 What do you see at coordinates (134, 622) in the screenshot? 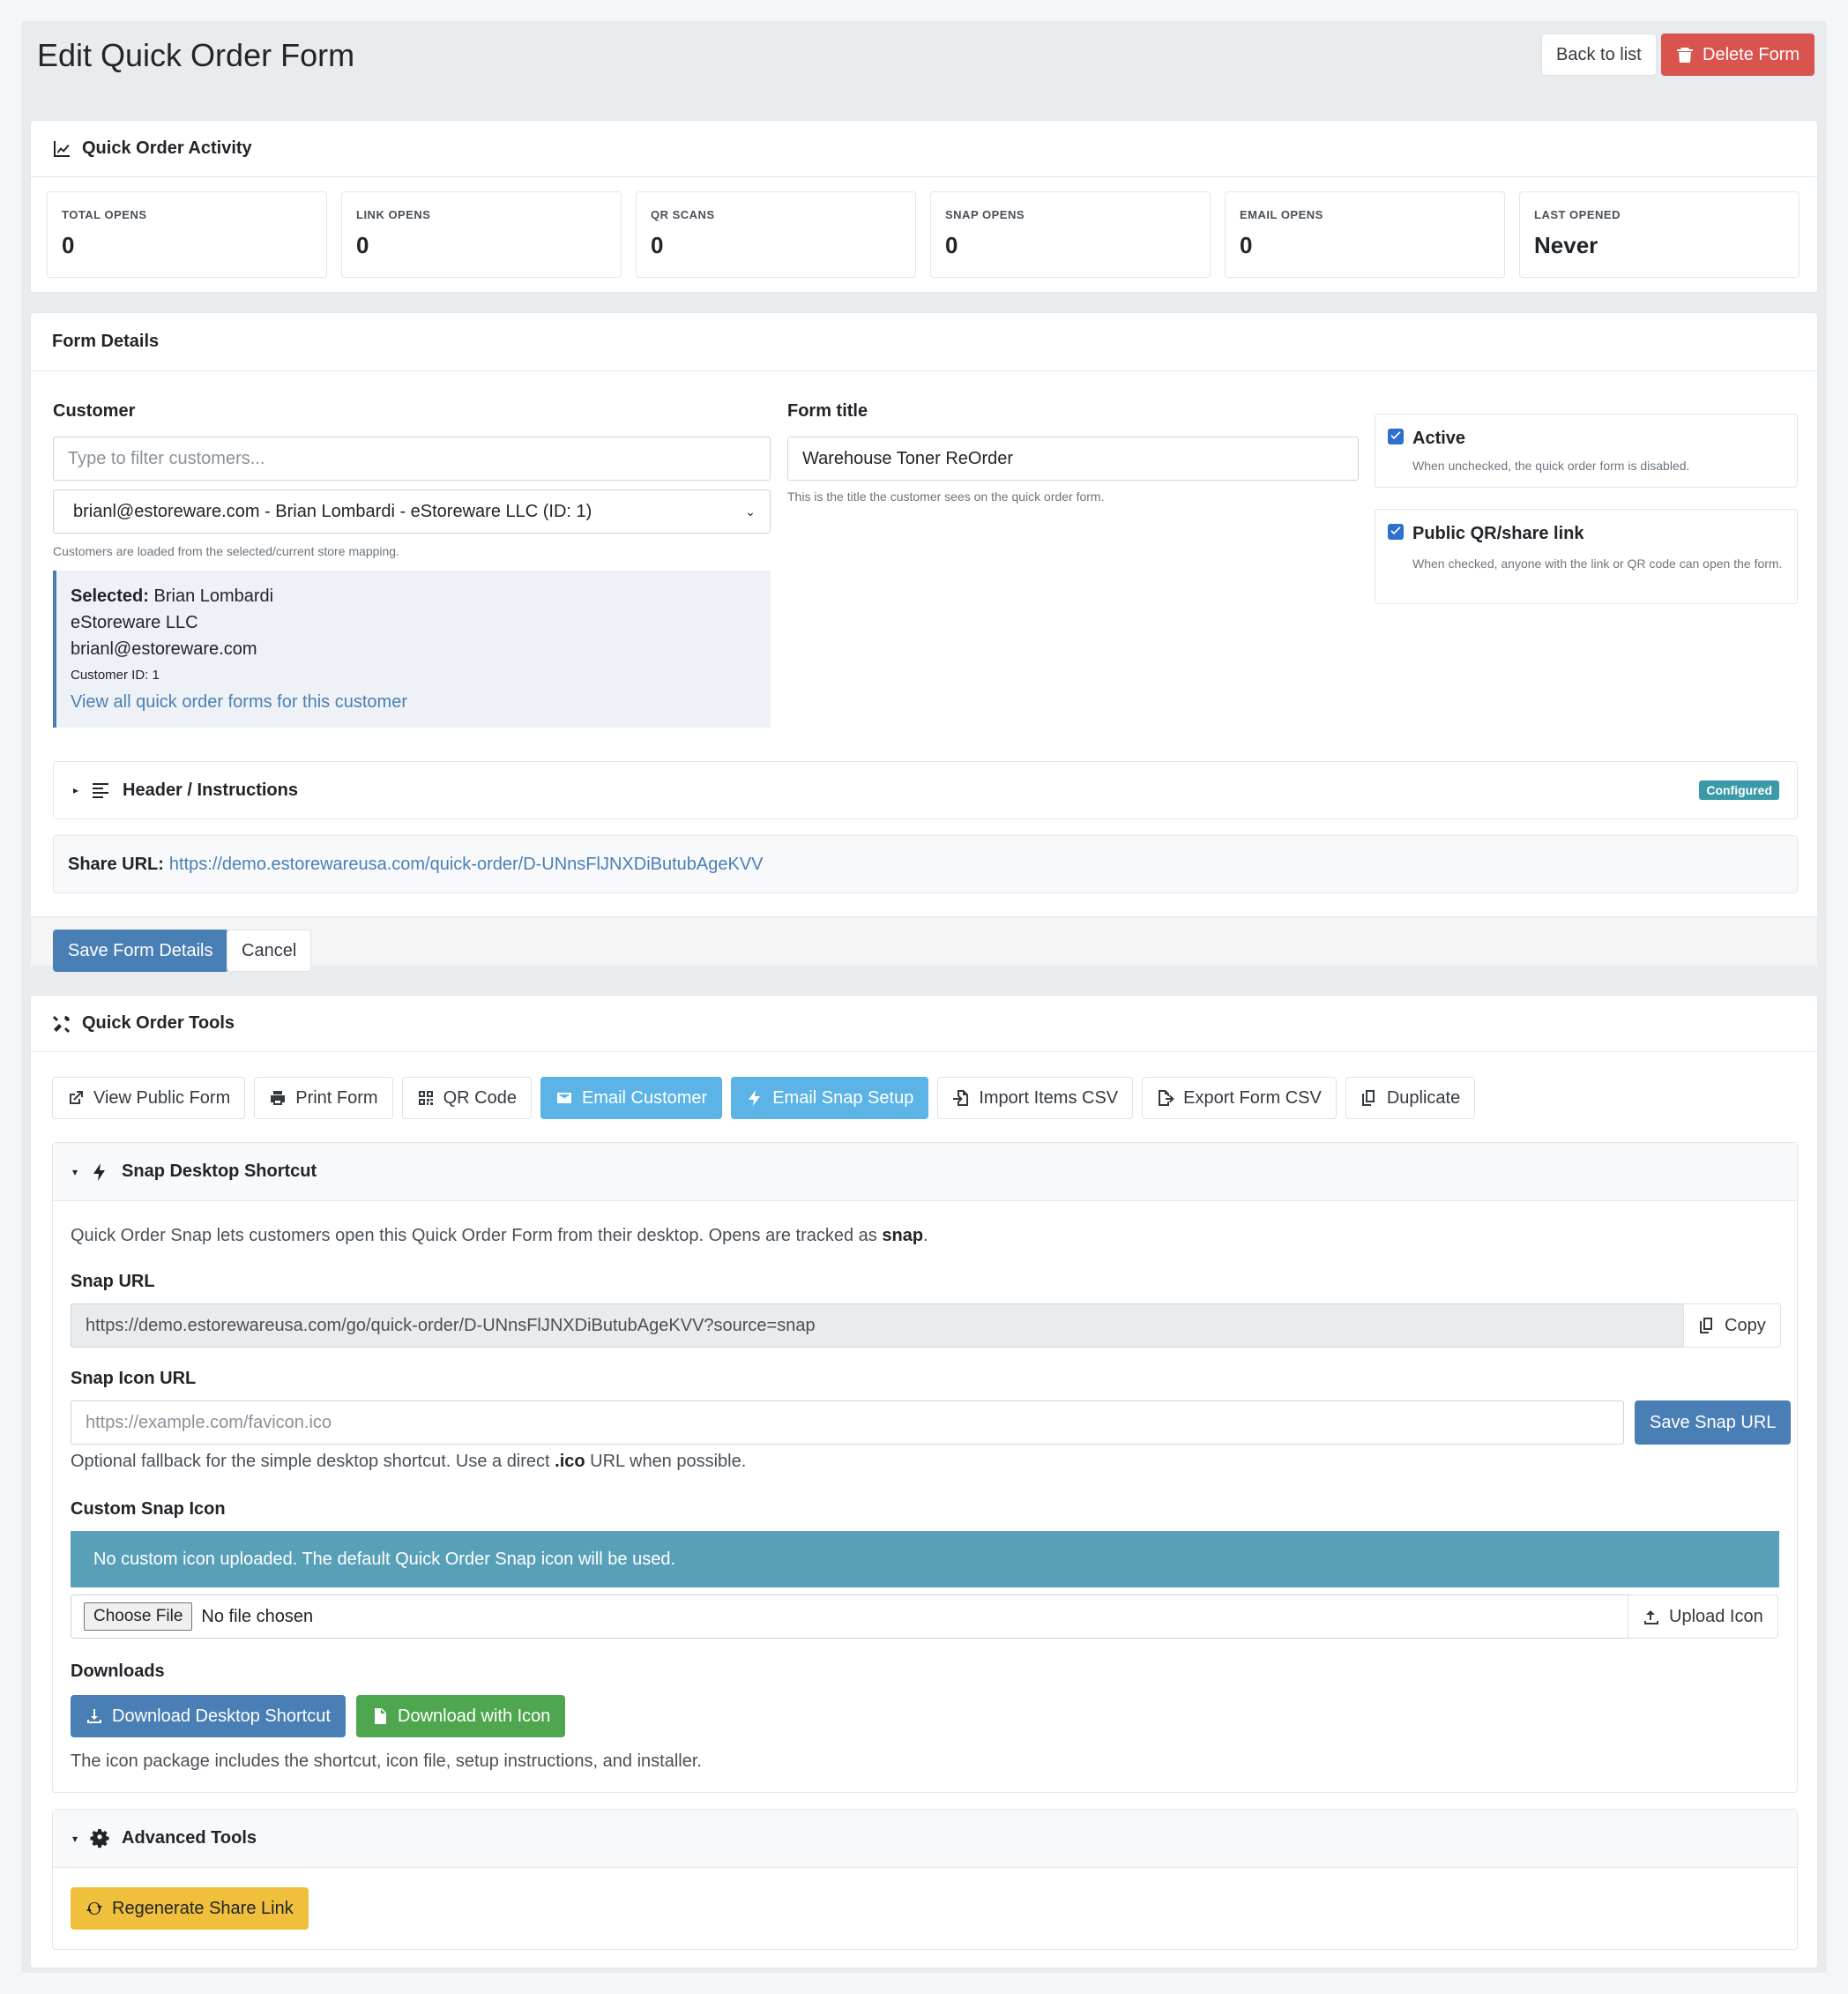
I see `selected-company: eStoreware LLC` at bounding box center [134, 622].